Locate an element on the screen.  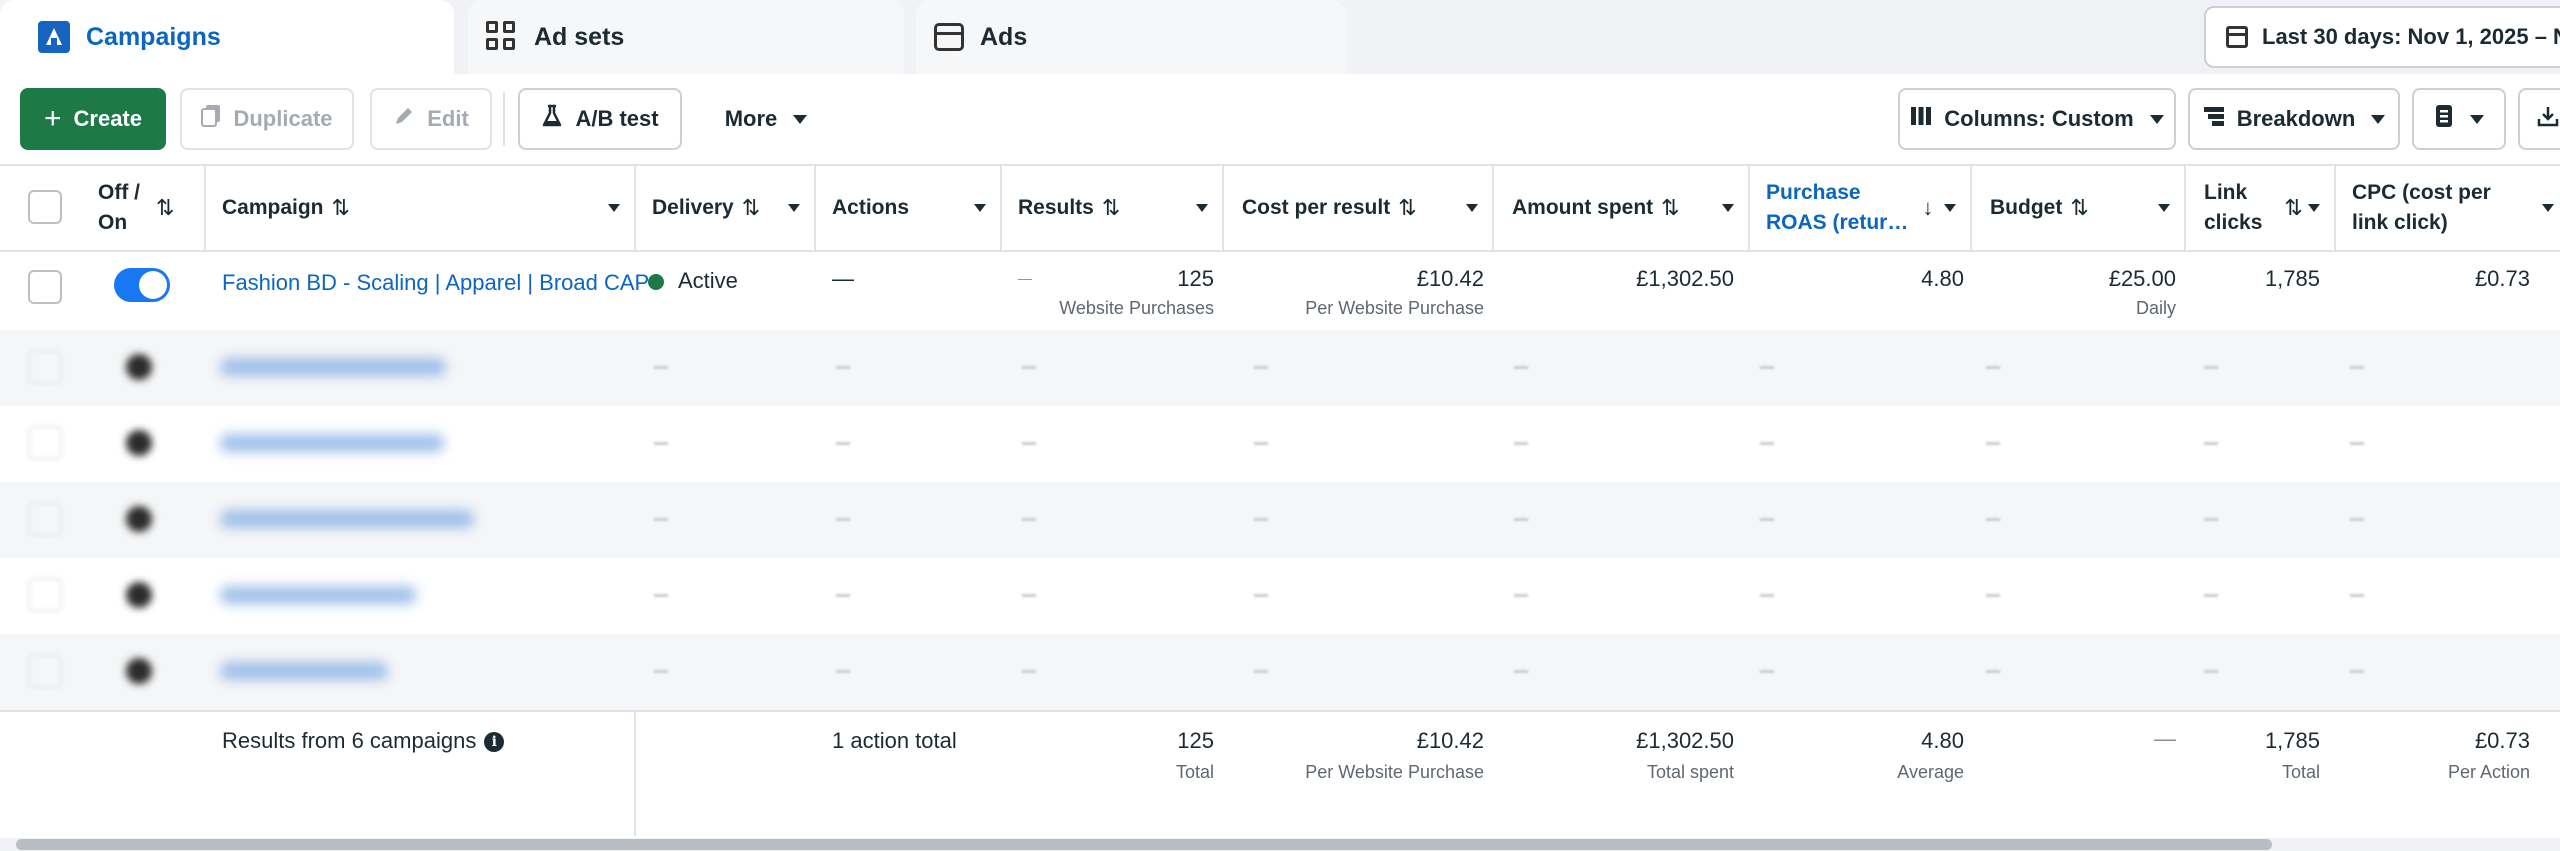
status-dot-icon is located at coordinates (656, 282).